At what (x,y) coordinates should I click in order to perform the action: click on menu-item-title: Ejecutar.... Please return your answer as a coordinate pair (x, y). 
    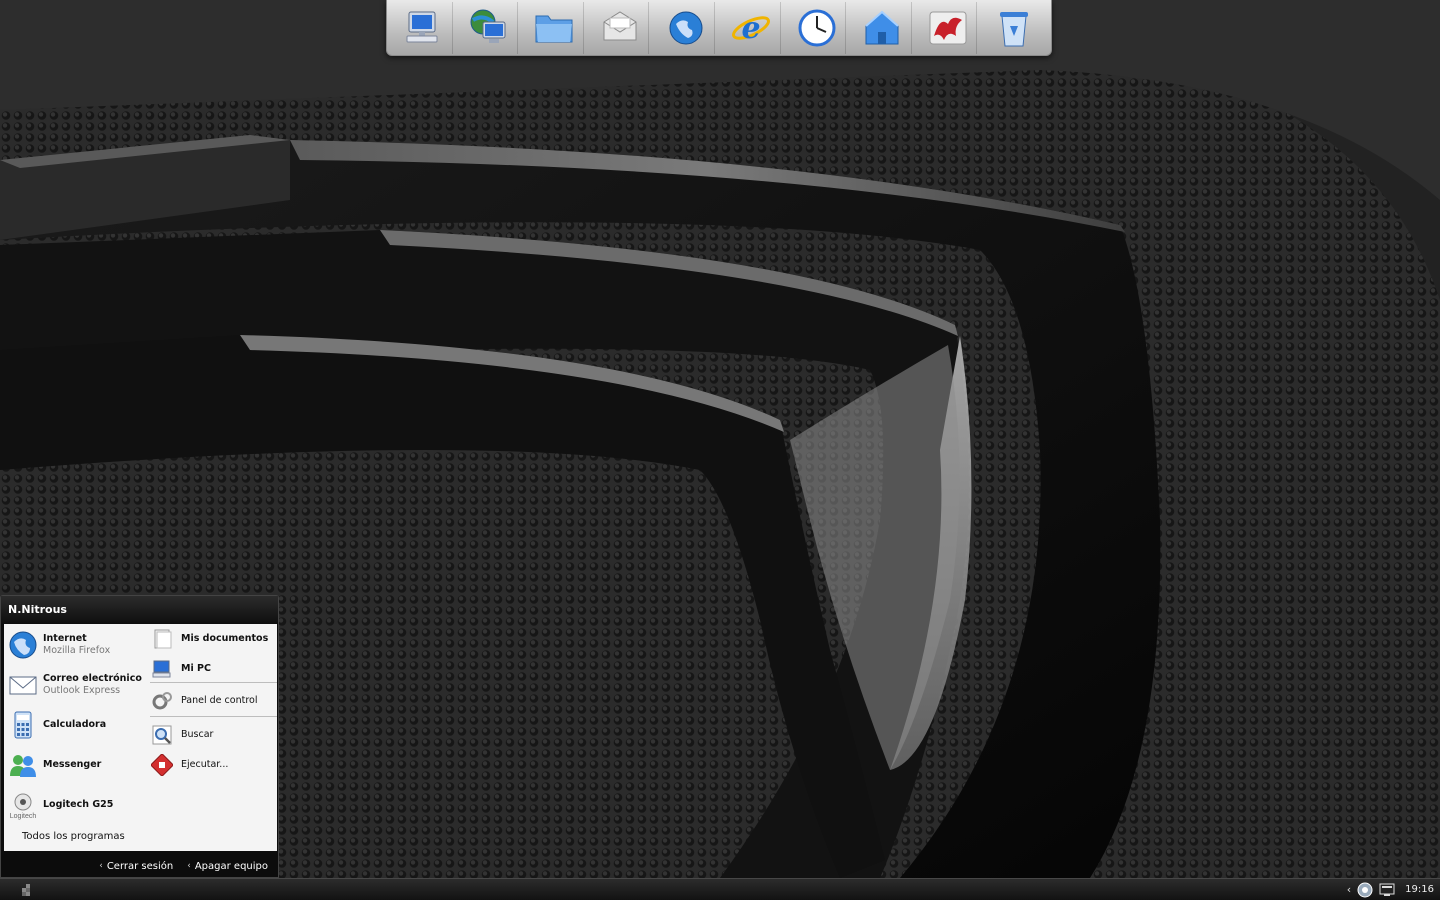
    Looking at the image, I should click on (205, 764).